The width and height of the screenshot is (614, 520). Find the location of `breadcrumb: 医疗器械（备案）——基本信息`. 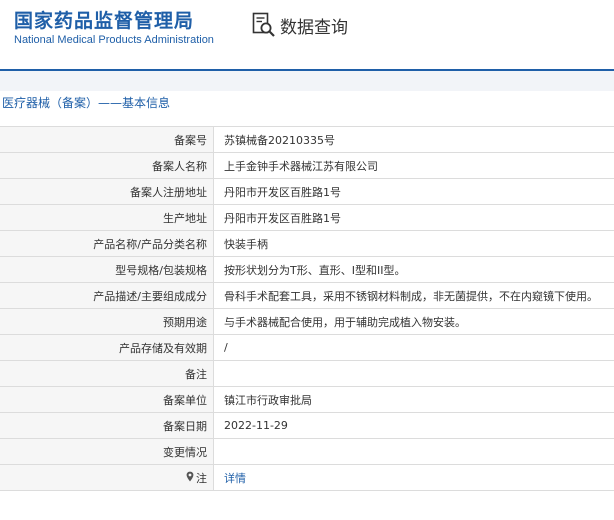

breadcrumb: 医疗器械（备案）——基本信息 is located at coordinates (86, 103).